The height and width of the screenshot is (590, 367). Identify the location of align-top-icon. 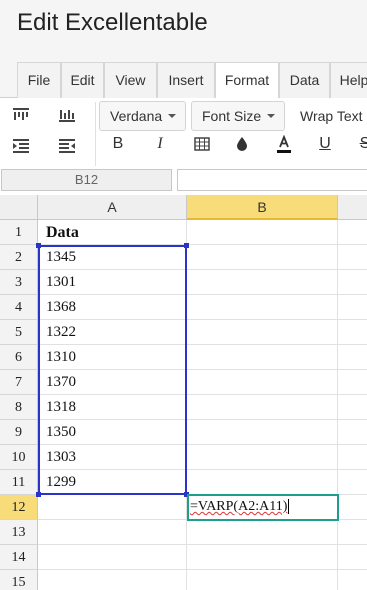
(21, 115).